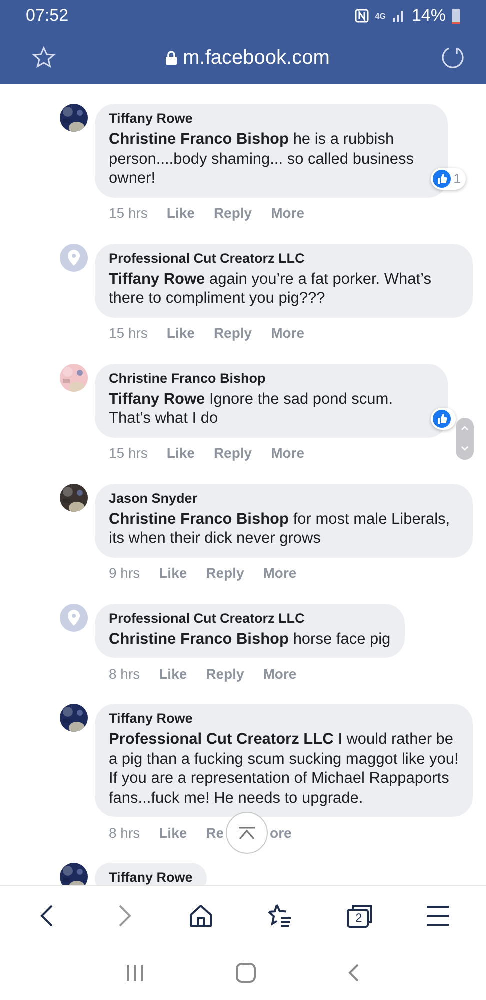 The image size is (486, 1000). Describe the element at coordinates (456, 16) in the screenshot. I see `battery-icon` at that location.